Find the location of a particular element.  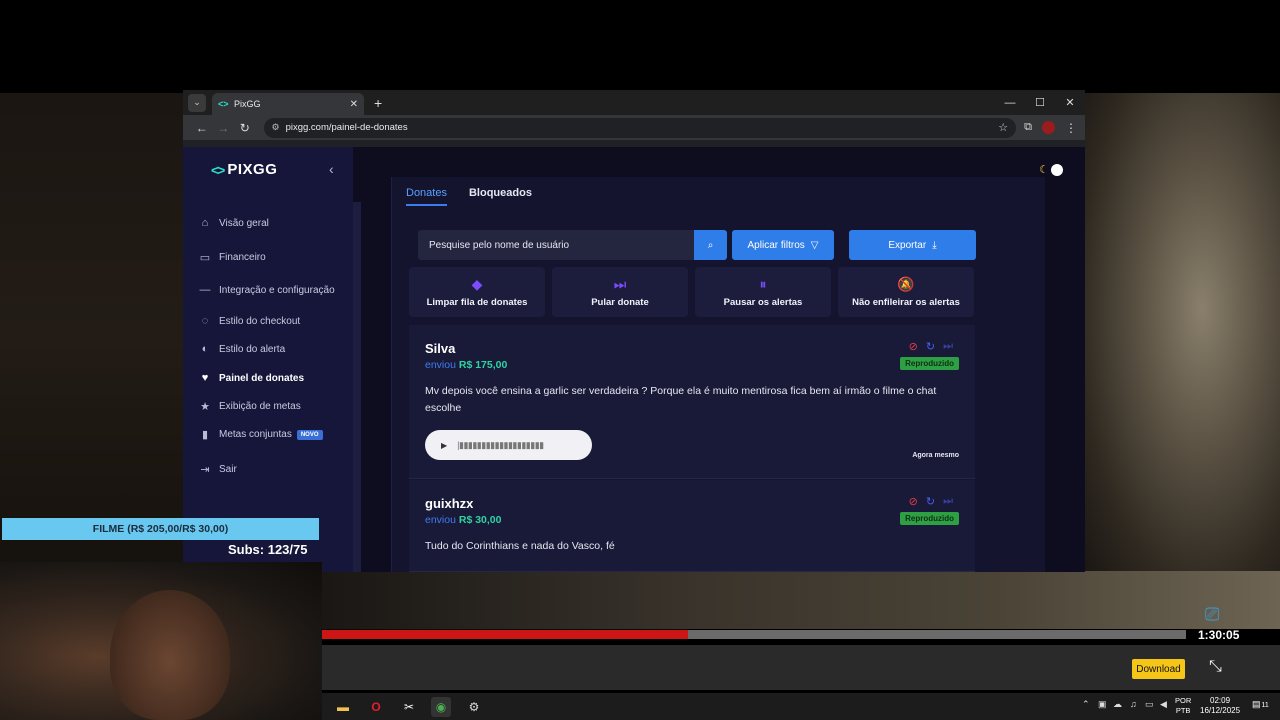

donor-name: Silva is located at coordinates (440, 348).